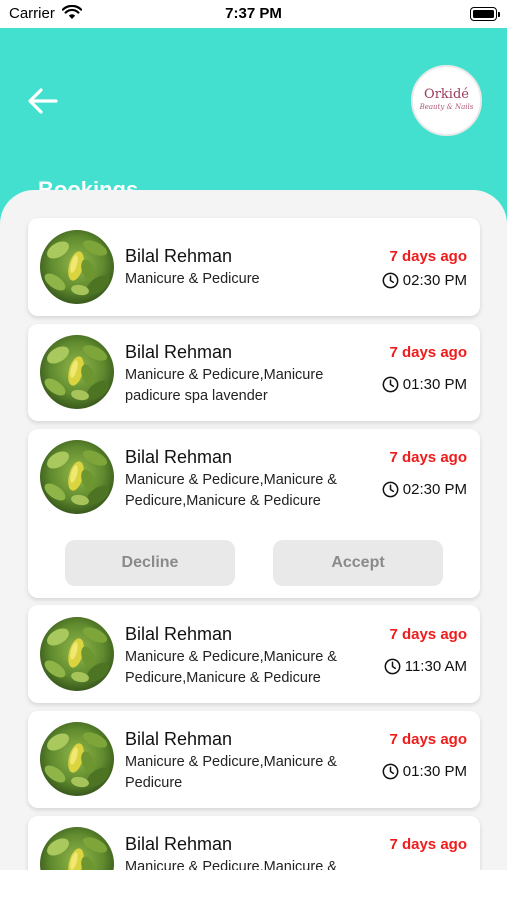  What do you see at coordinates (435, 666) in the screenshot?
I see `time-text: 11:30 AM` at bounding box center [435, 666].